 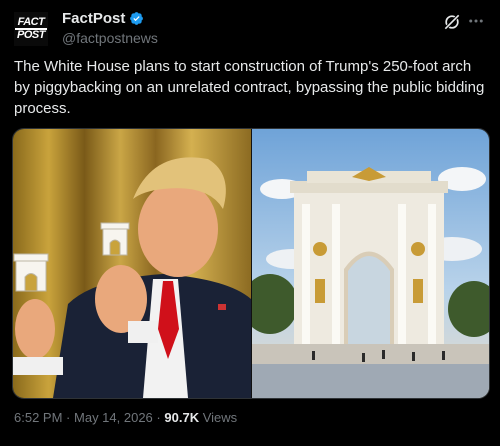 I want to click on avatar: FACT POST, so click(x=31, y=29).